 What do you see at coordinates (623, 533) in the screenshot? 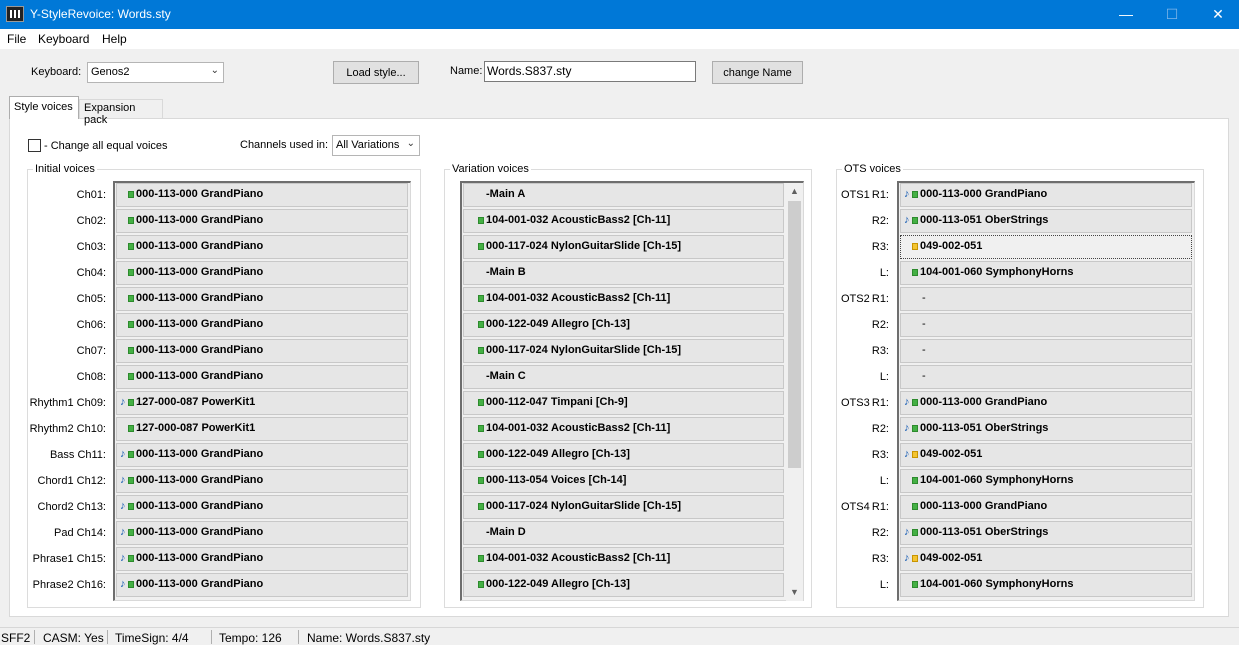
I see `variation-header: -Main D` at bounding box center [623, 533].